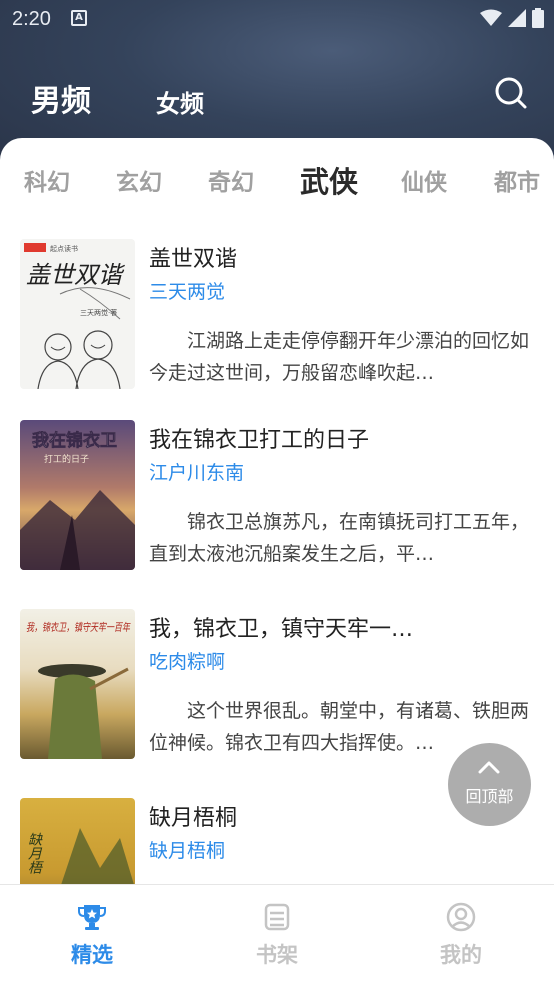 The width and height of the screenshot is (554, 984). I want to click on cover-subtitle: 打工的日子, so click(66, 459).